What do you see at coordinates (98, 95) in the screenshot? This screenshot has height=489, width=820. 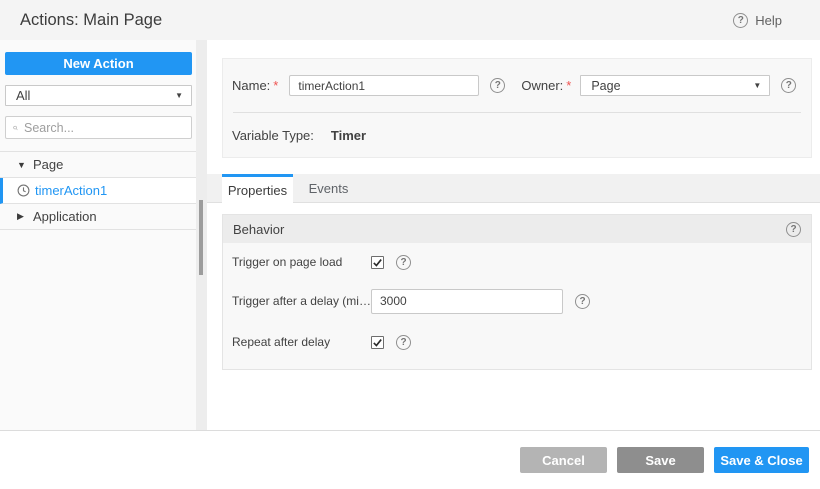 I see `filter-dropdown: All ▼` at bounding box center [98, 95].